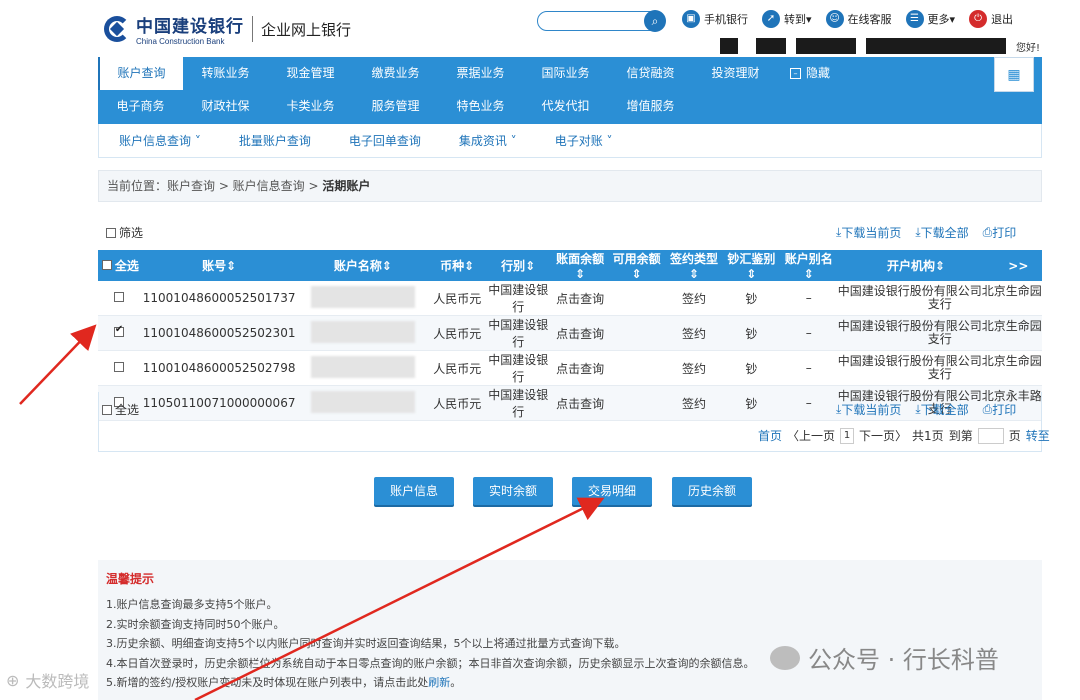 This screenshot has width=1080, height=700. I want to click on nav-service-management: 服务管理, so click(395, 107).